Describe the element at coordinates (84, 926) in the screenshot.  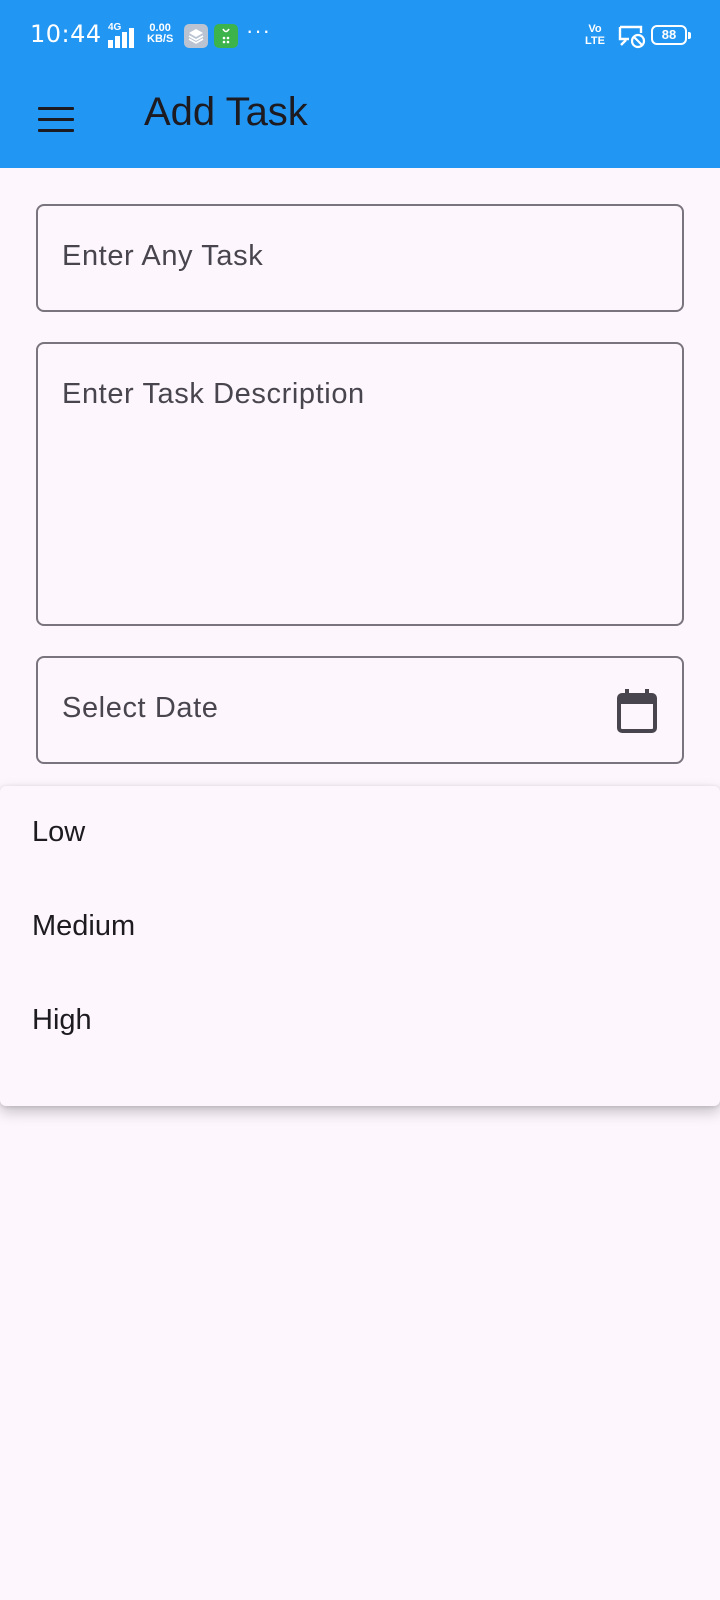
I see `priority-option-label: Medium` at that location.